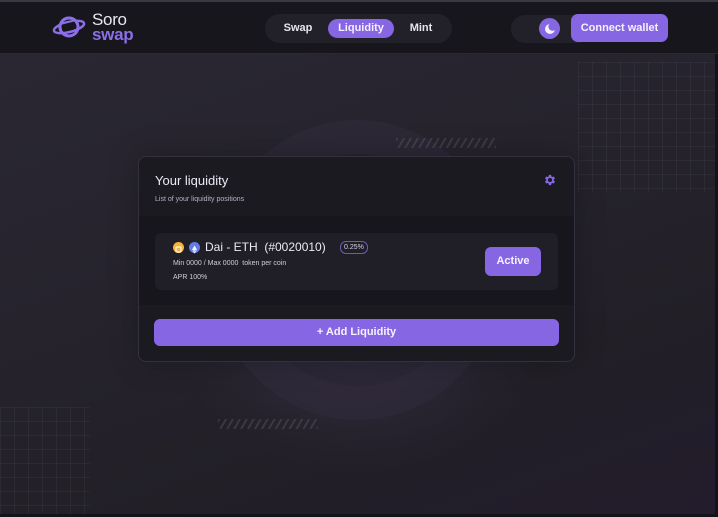 The height and width of the screenshot is (517, 718). What do you see at coordinates (230, 263) in the screenshot?
I see `position-price-range: Min 0000 / Max 0000 token per coin` at bounding box center [230, 263].